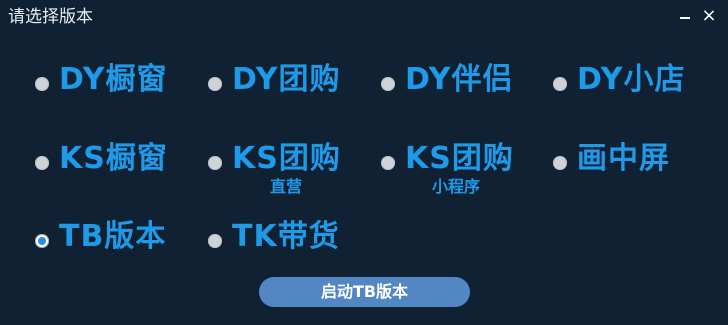 This screenshot has height=325, width=728. Describe the element at coordinates (42, 241) in the screenshot. I see `radio-tb-version` at that location.